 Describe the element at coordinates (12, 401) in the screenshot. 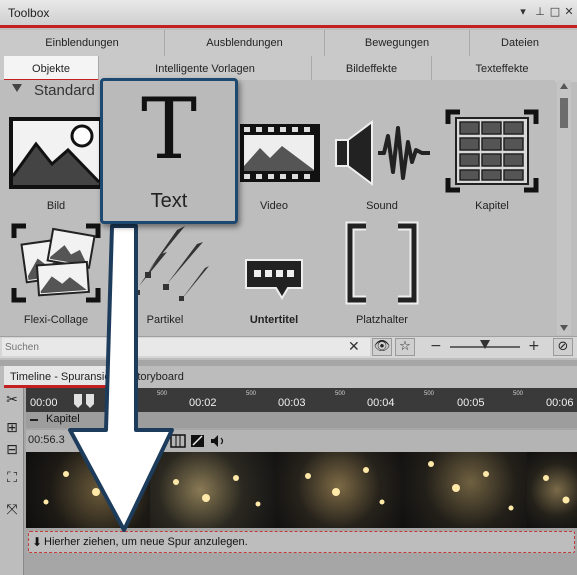

I see `scissors-tool-icon: ✂` at that location.